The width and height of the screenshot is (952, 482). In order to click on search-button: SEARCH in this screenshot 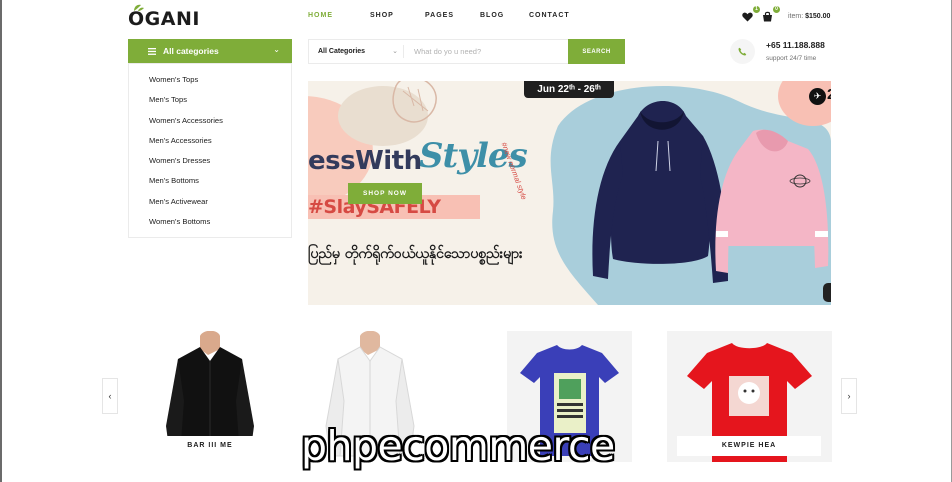, I will do `click(596, 51)`.